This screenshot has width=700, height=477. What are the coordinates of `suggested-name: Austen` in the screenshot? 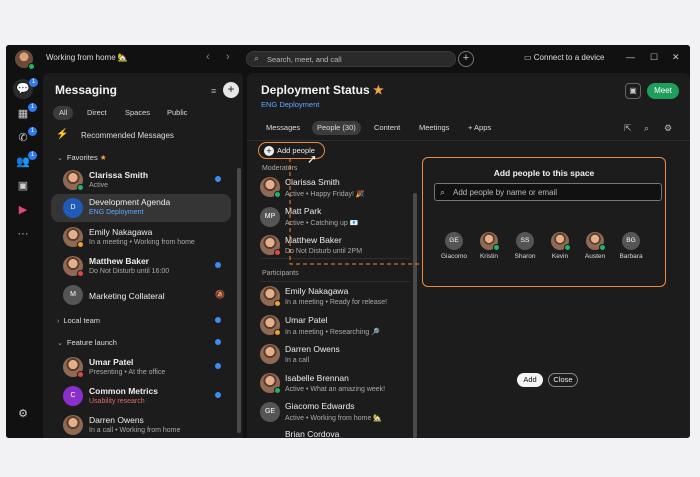 It's located at (595, 256).